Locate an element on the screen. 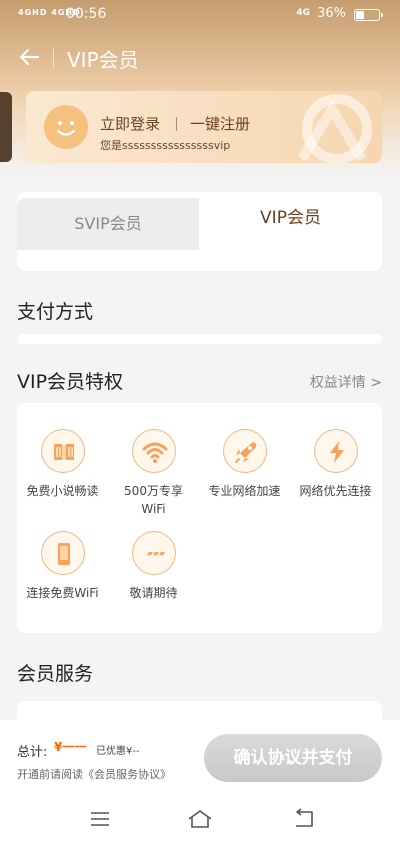  perk-free-wifi: 连接免费WiFi is located at coordinates (62, 566).